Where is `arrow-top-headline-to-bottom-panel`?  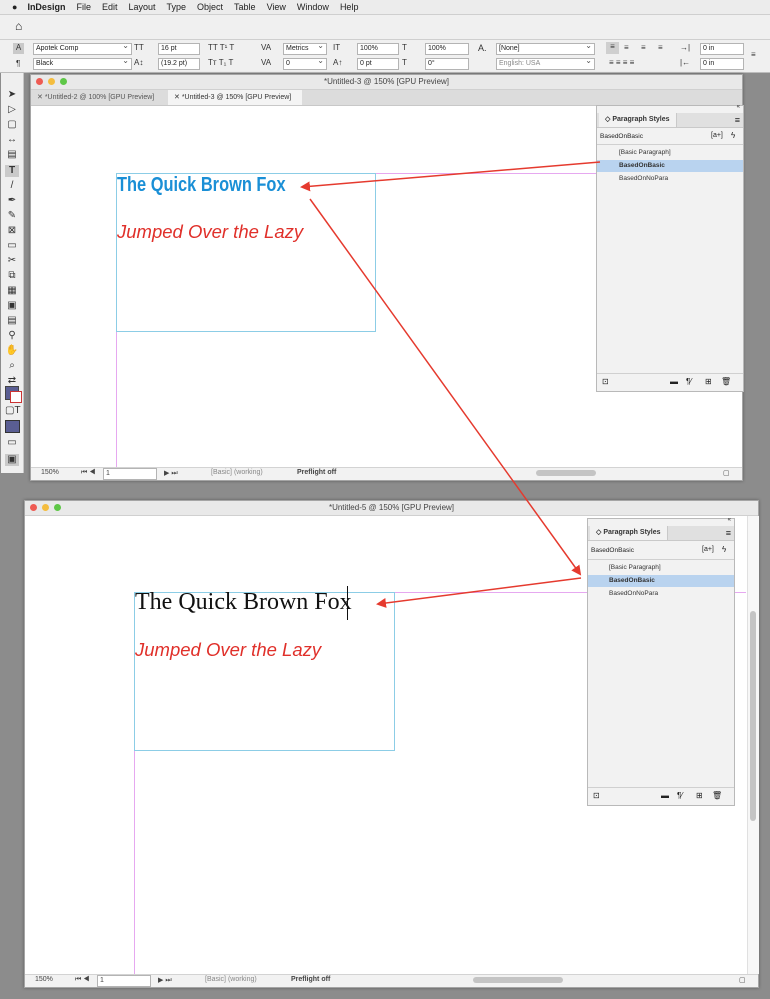
arrow-top-headline-to-bottom-panel is located at coordinates (445, 387).